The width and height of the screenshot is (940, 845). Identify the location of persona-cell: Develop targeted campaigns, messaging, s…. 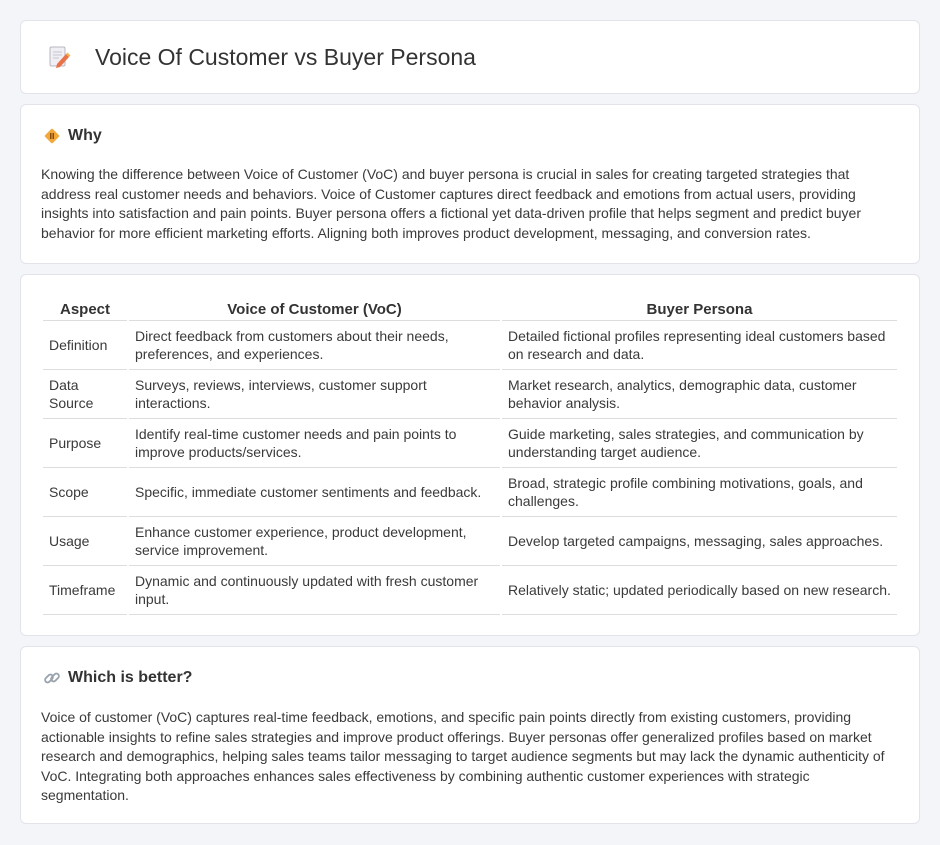
(699, 541).